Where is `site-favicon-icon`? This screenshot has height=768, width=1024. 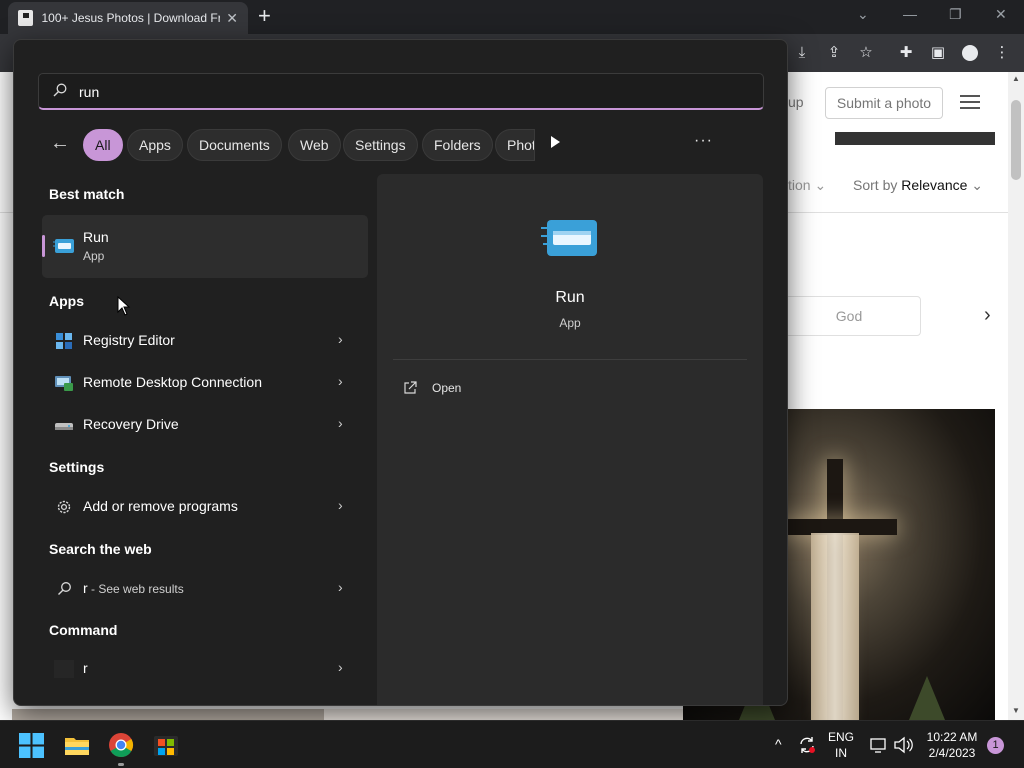 site-favicon-icon is located at coordinates (26, 18).